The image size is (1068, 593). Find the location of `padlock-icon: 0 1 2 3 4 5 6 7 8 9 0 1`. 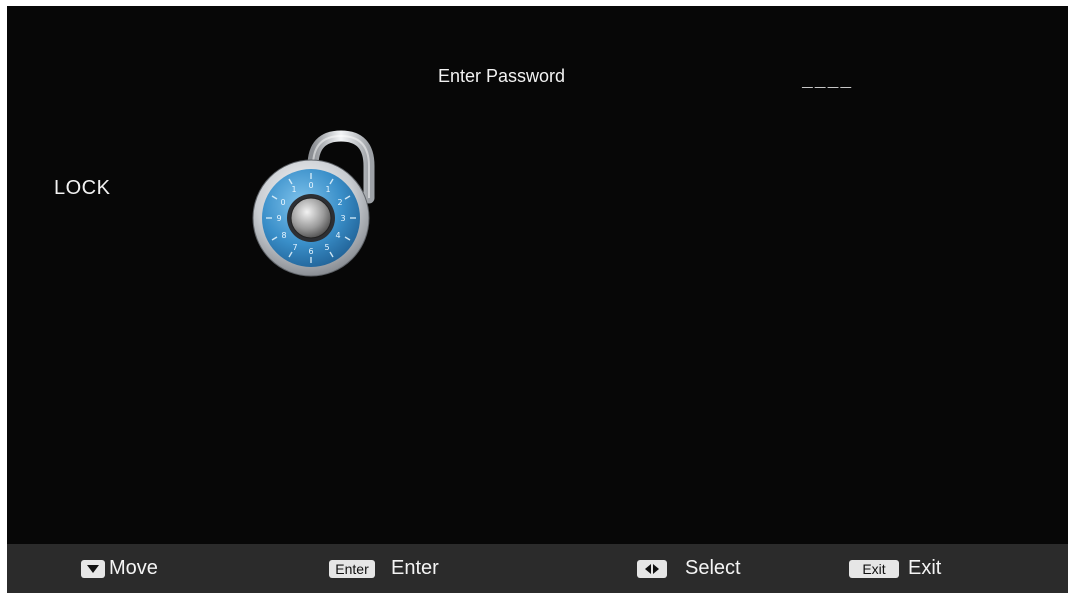

padlock-icon: 0 1 2 3 4 5 6 7 8 9 0 1 is located at coordinates (313, 203).